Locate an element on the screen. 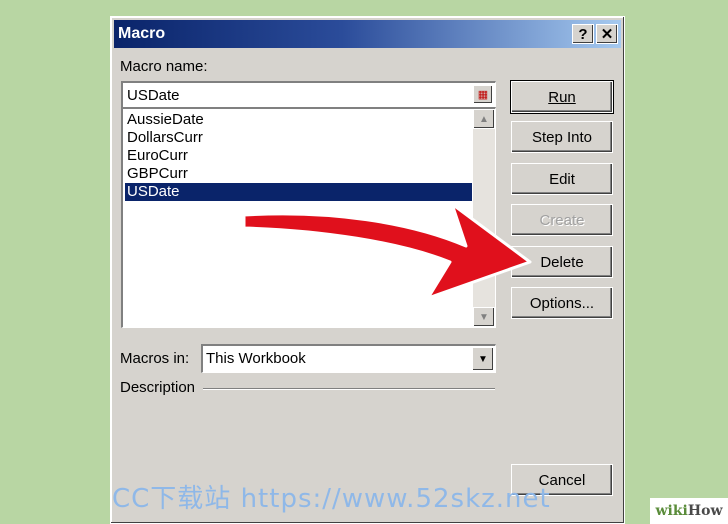 This screenshot has width=728, height=524. delete-button-label: Delete is located at coordinates (562, 262).